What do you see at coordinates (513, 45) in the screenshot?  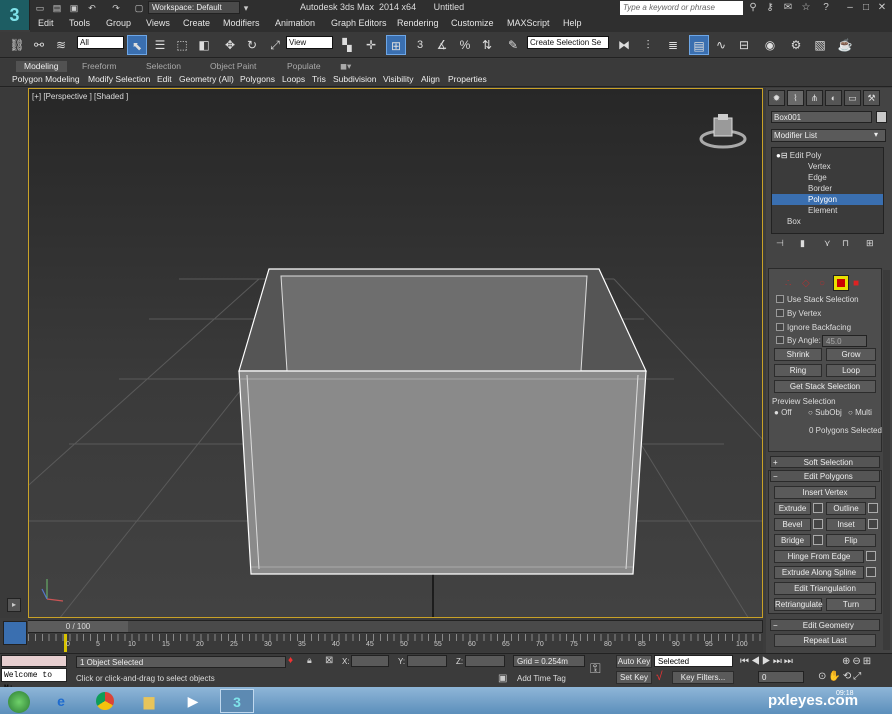 I see `edit-named-selection-icon: ✎` at bounding box center [513, 45].